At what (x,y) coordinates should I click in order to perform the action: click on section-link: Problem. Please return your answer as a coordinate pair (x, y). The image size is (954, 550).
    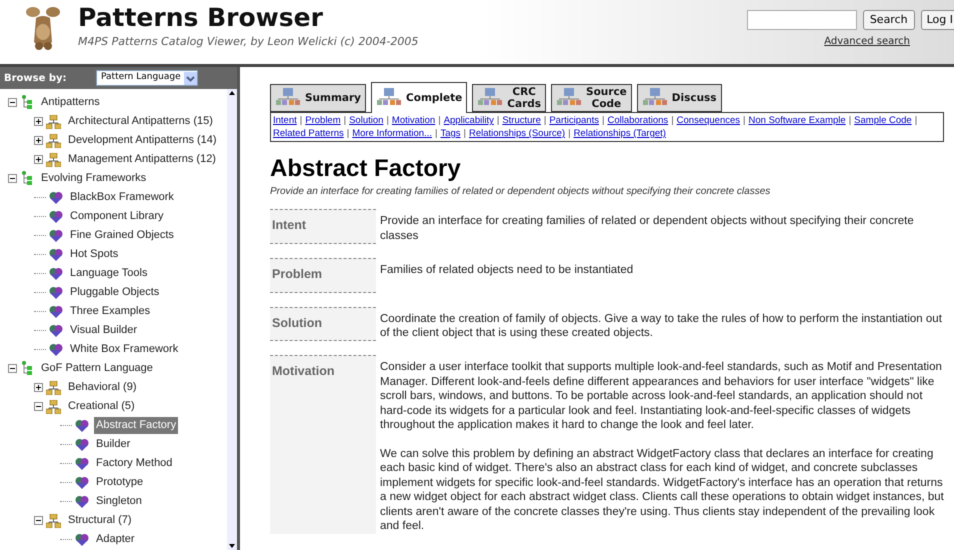
    Looking at the image, I should click on (323, 120).